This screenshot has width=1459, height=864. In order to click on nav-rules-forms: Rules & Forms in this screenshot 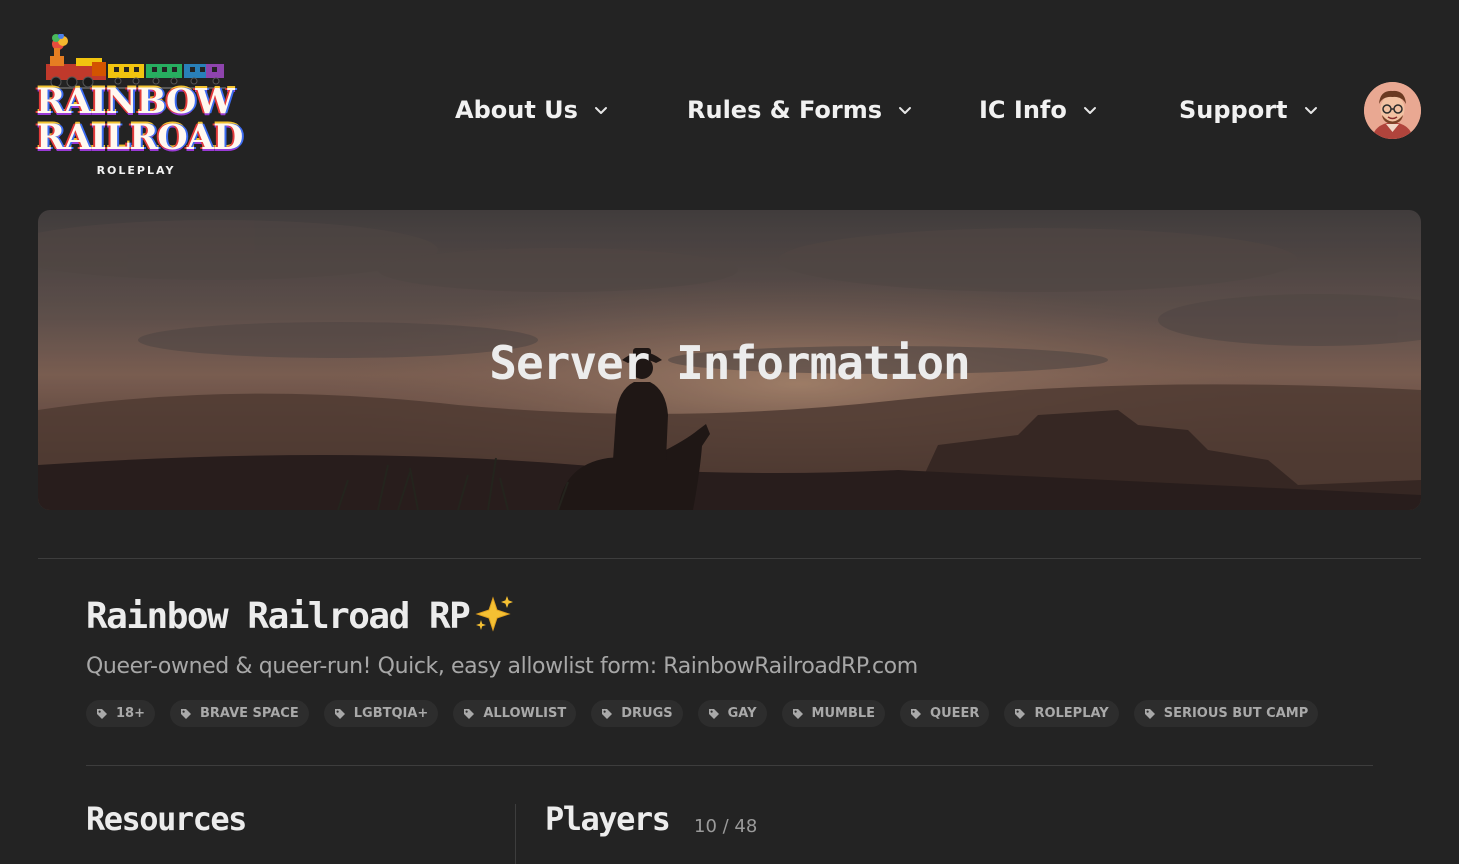, I will do `click(799, 110)`.